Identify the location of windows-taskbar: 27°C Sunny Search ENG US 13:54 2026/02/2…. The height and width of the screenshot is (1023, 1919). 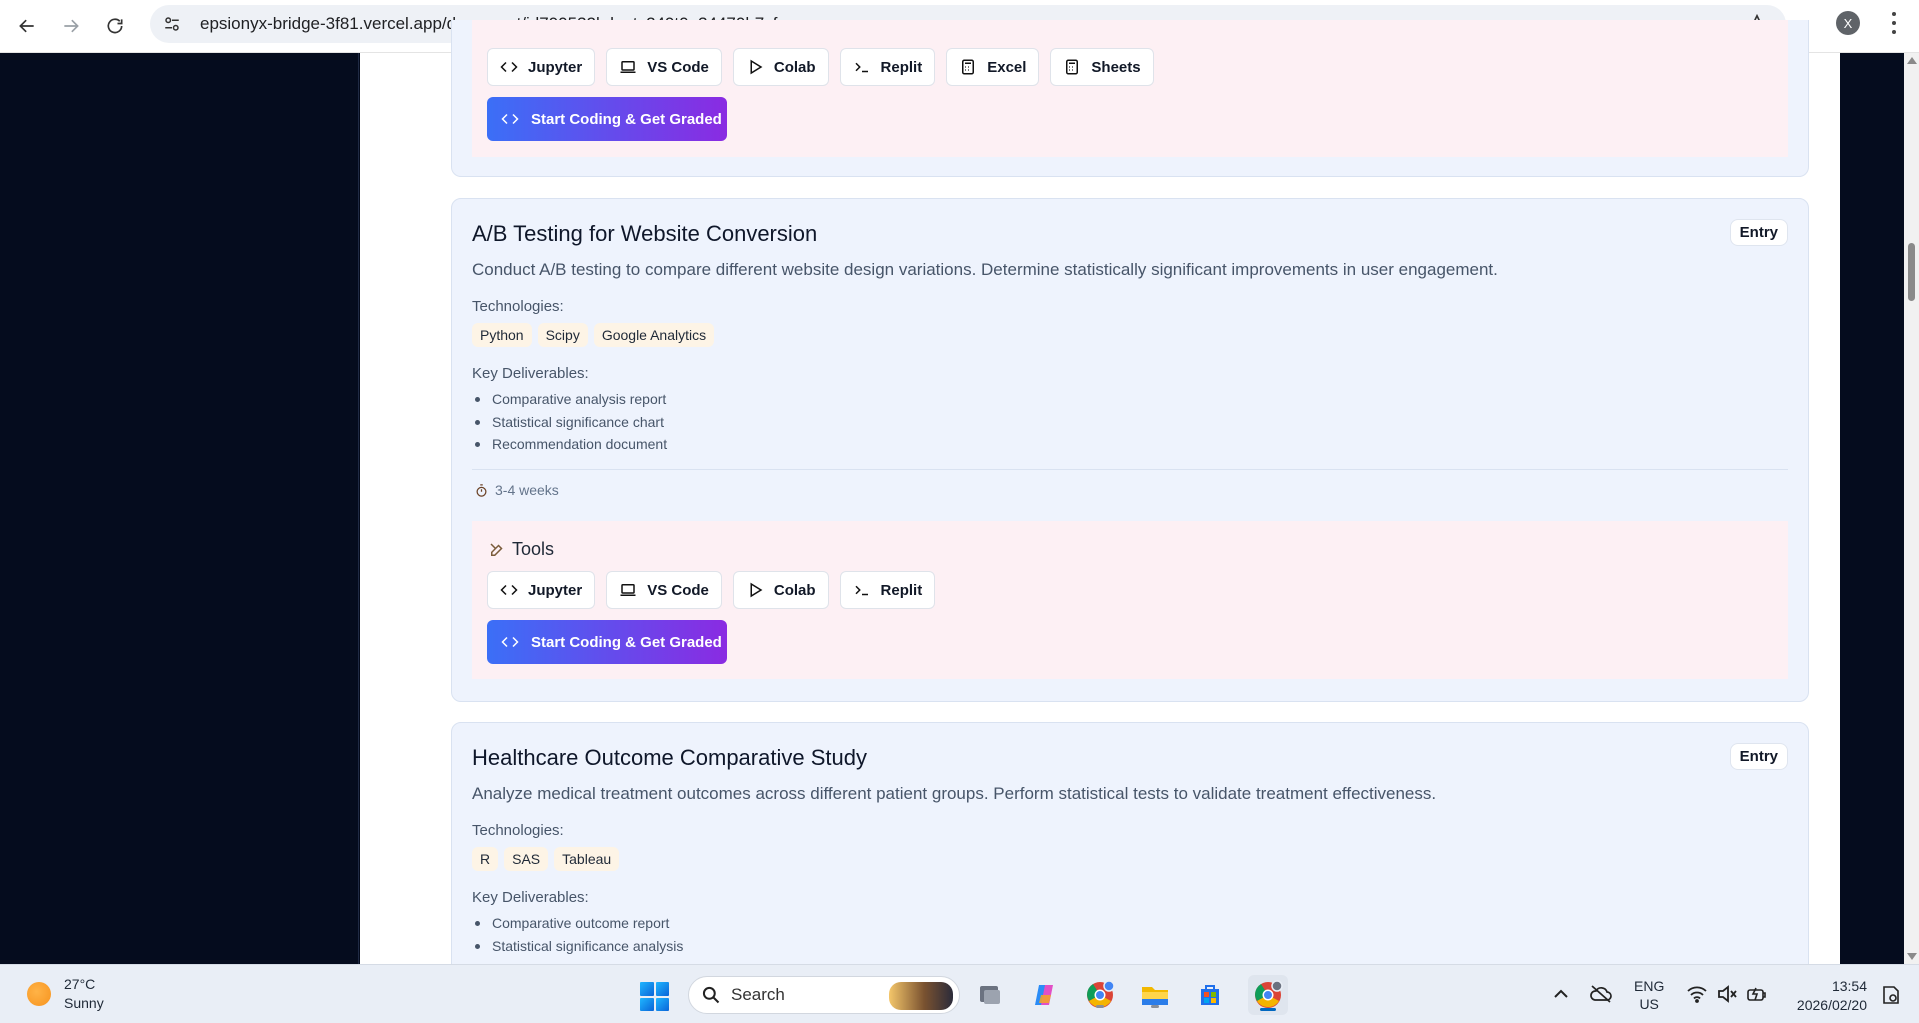
(959, 993).